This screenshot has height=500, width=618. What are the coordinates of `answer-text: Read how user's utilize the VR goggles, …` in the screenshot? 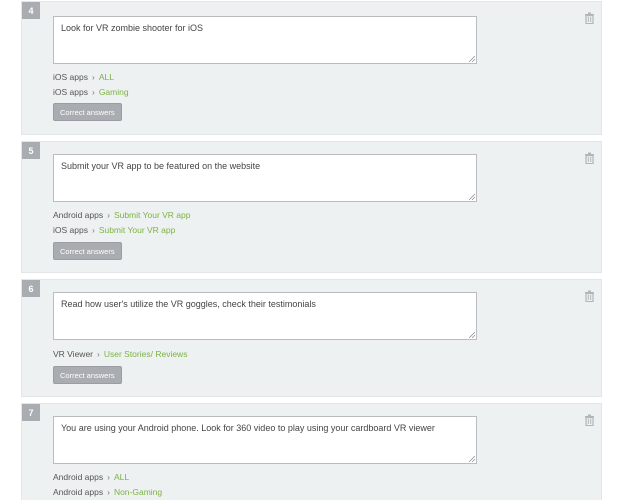 It's located at (188, 304).